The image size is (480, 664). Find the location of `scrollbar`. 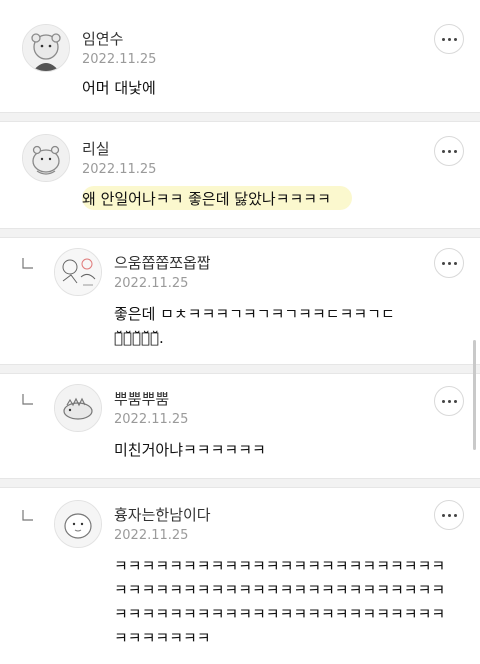

scrollbar is located at coordinates (474, 395).